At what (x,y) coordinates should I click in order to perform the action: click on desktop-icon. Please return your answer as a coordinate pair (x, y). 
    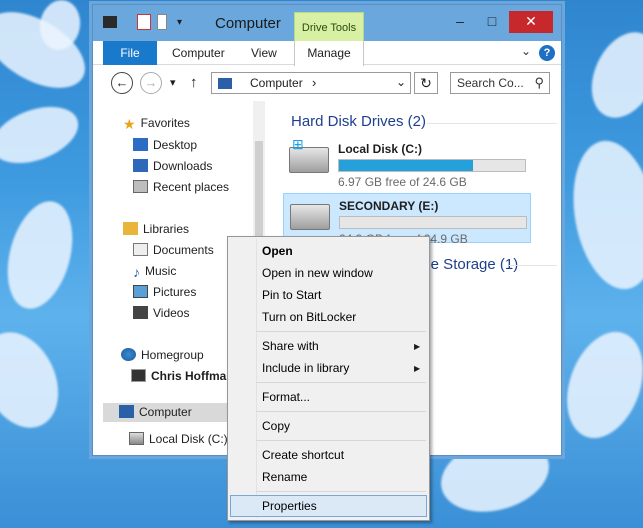
    Looking at the image, I should click on (140, 144).